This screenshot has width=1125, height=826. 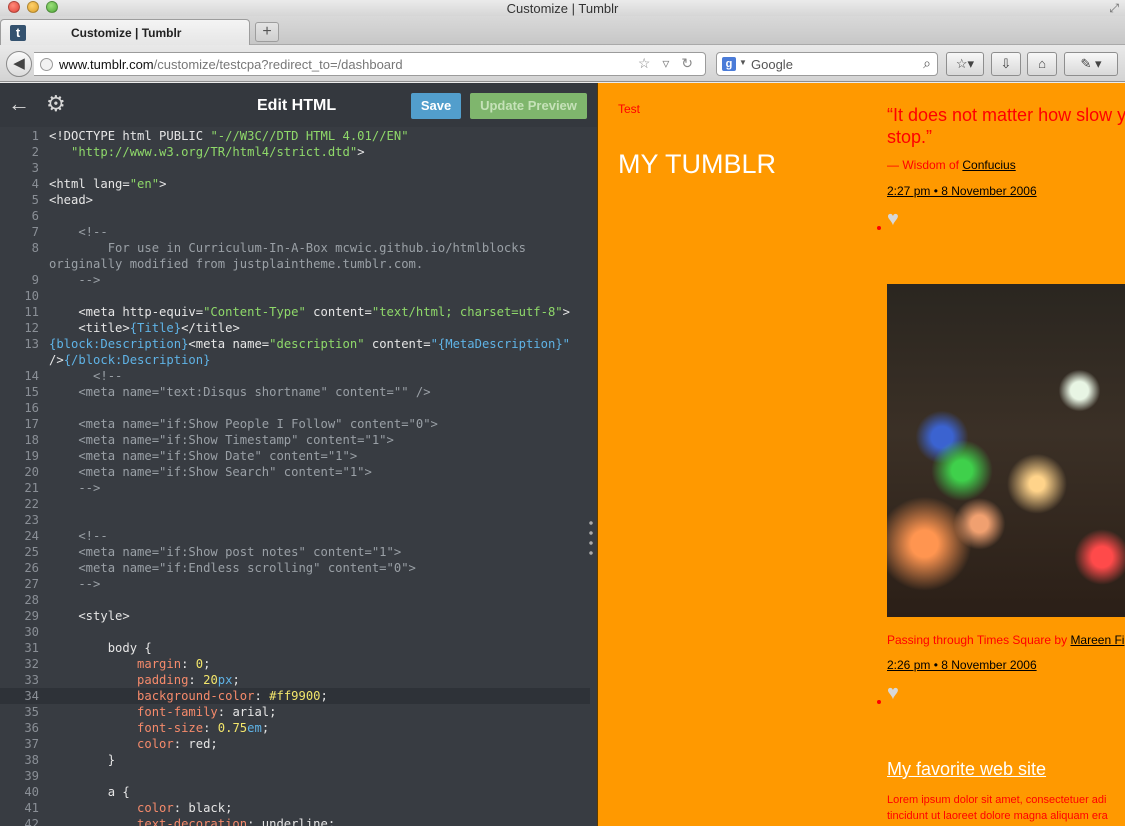 I want to click on code-line: 9 -->, so click(x=295, y=280).